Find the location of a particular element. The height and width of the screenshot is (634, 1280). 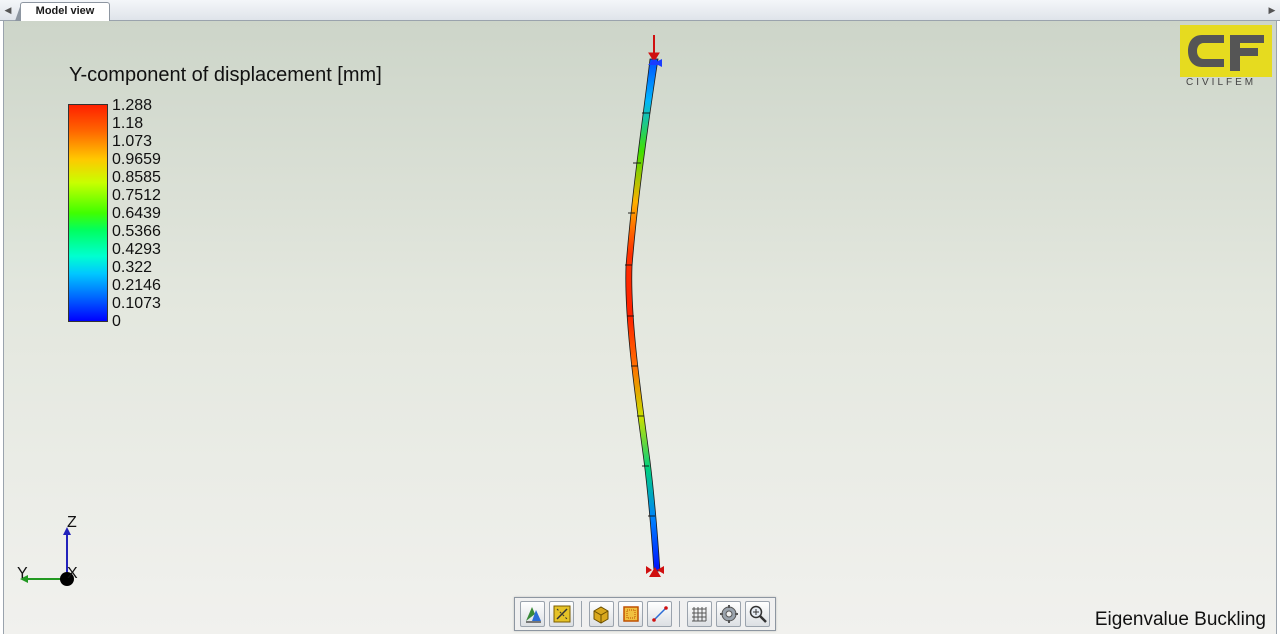

settings-gear-button is located at coordinates (729, 614).